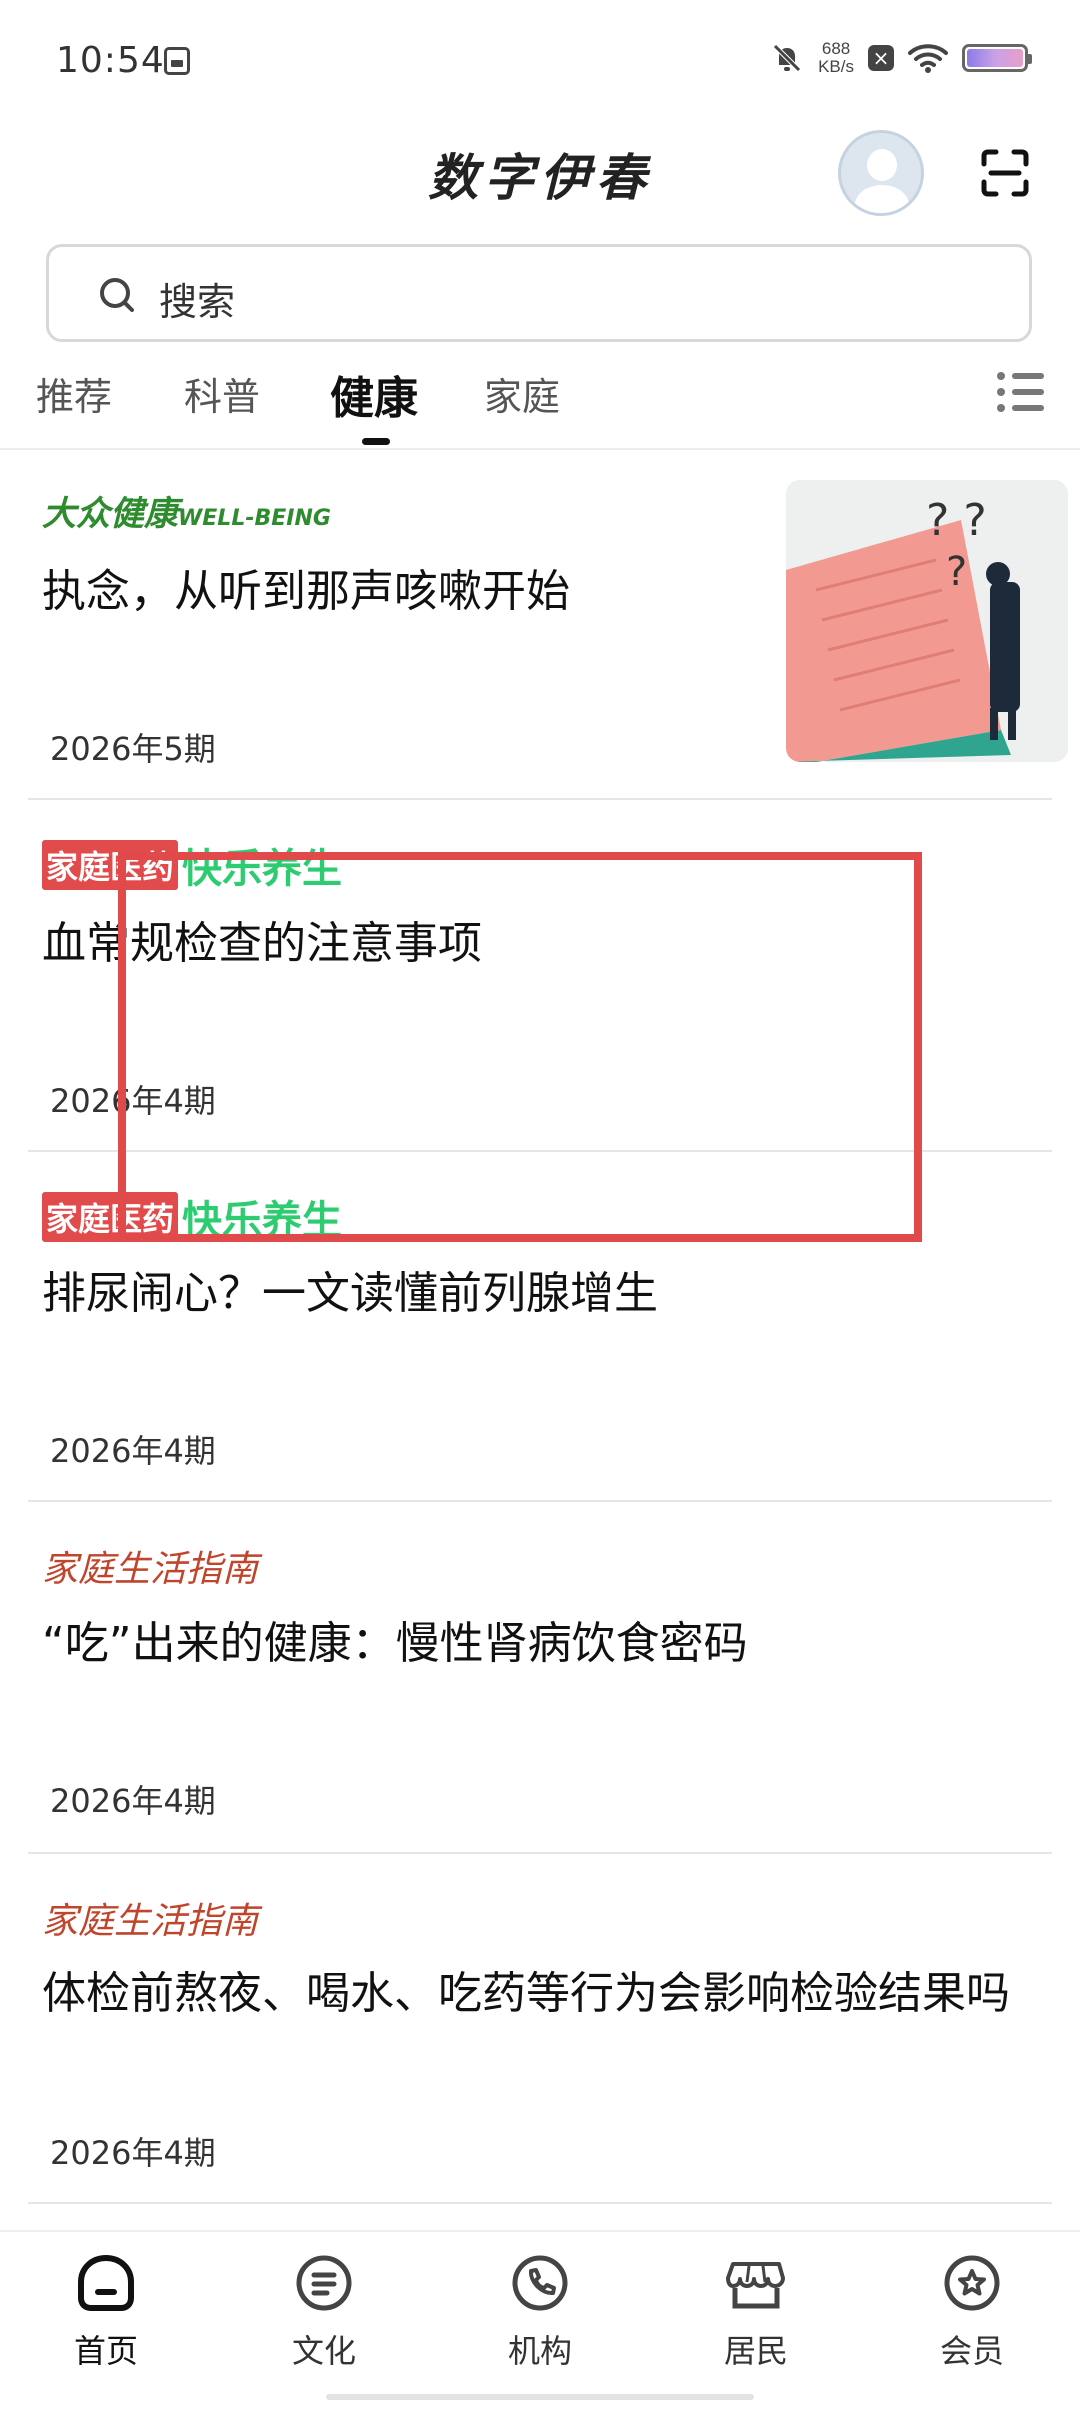  What do you see at coordinates (972, 2283) in the screenshot?
I see `star-badge-icon` at bounding box center [972, 2283].